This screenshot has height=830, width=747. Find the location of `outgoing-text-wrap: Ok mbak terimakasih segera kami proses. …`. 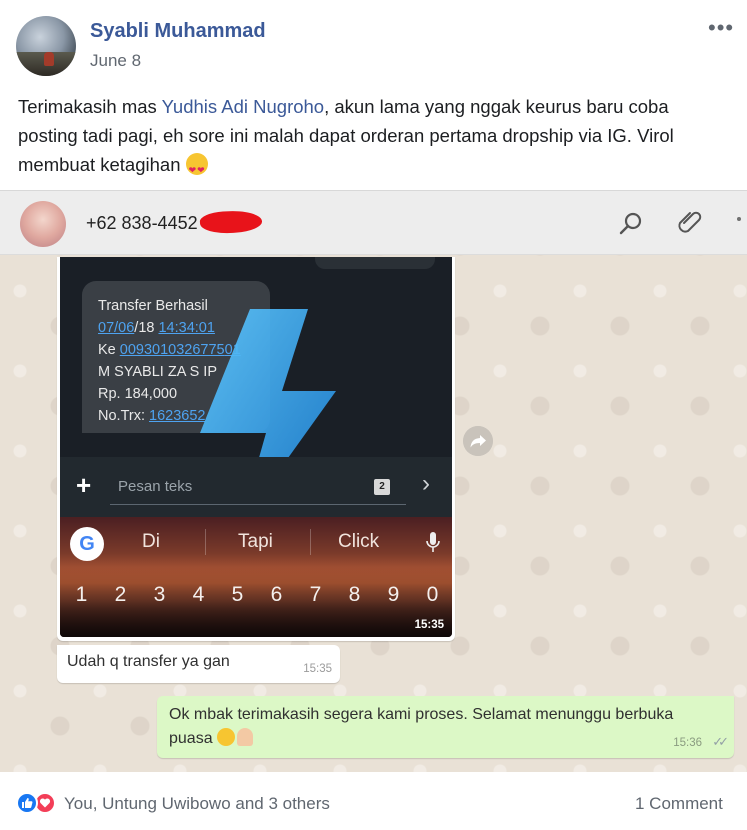

outgoing-text-wrap: Ok mbak terimakasih segera kami proses. … is located at coordinates (439, 727).